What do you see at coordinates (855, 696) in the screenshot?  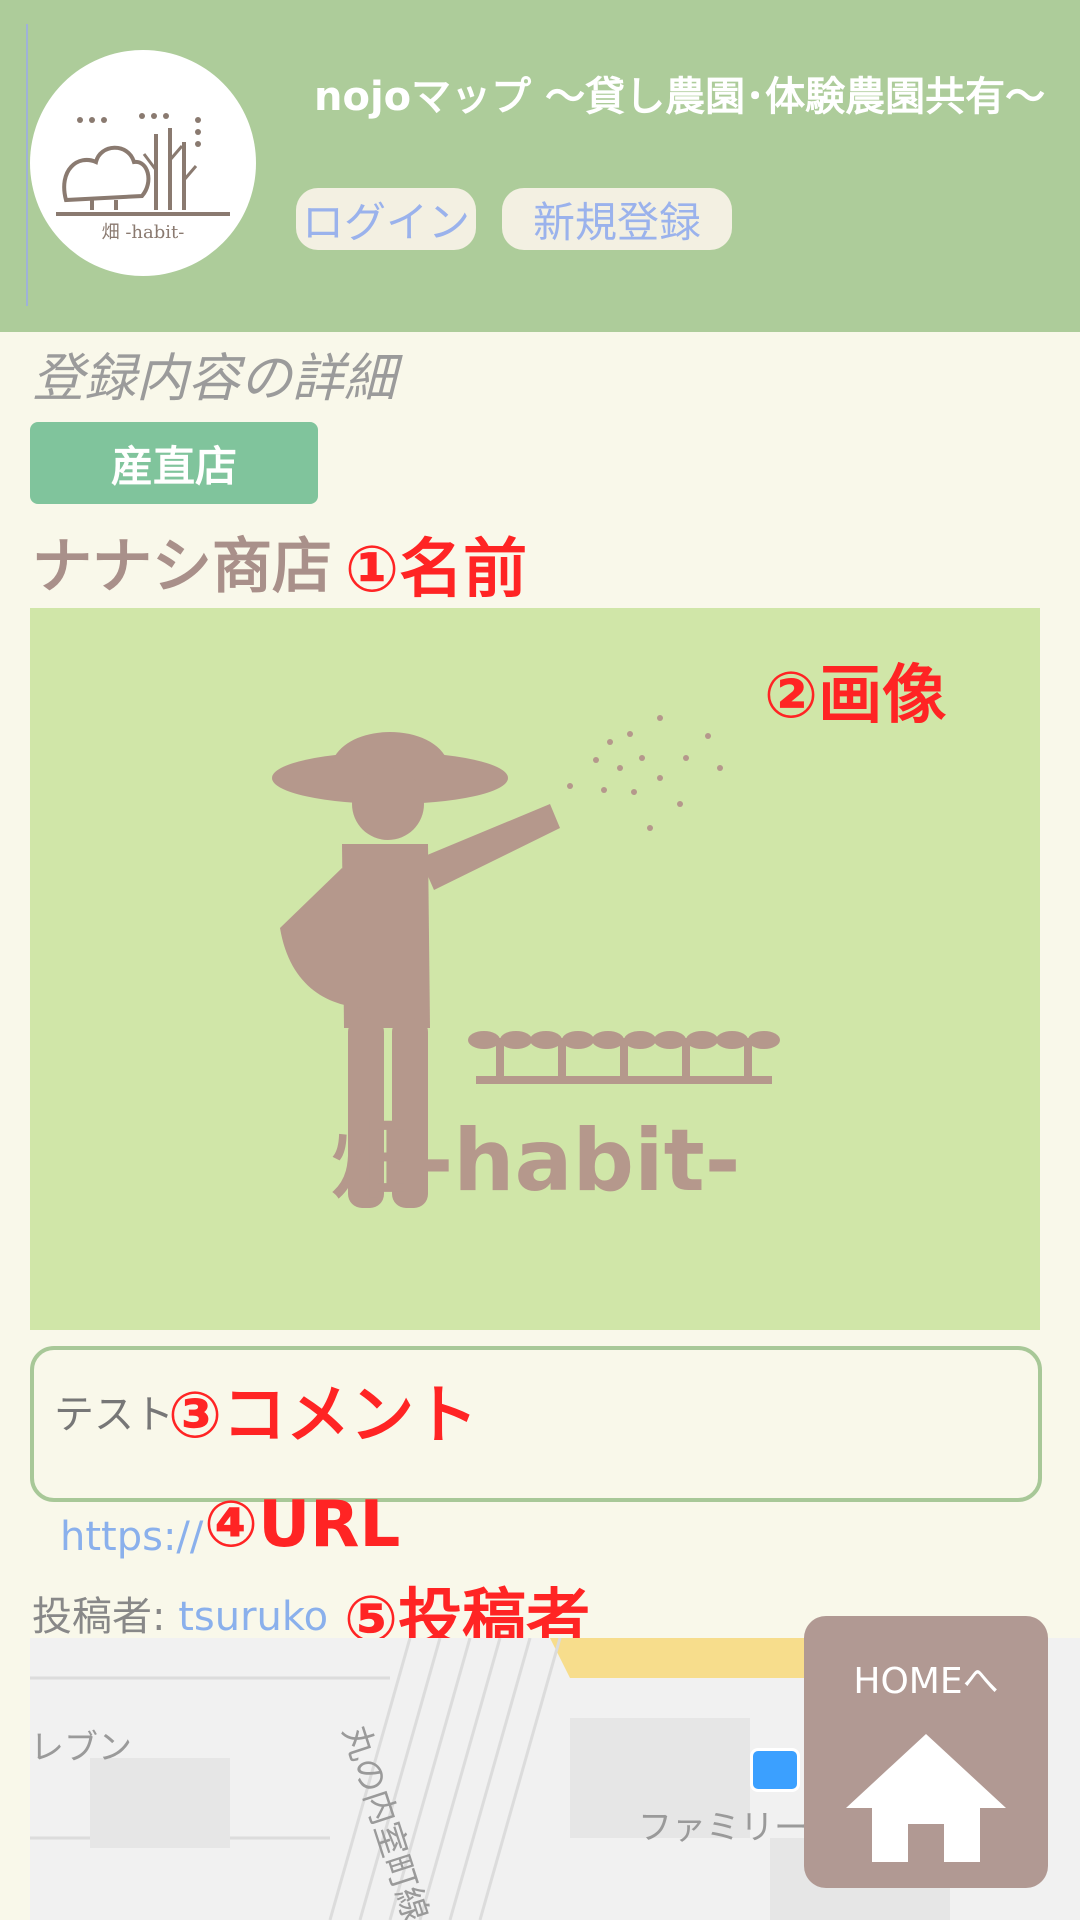 I see `annotation-image: ②画像` at bounding box center [855, 696].